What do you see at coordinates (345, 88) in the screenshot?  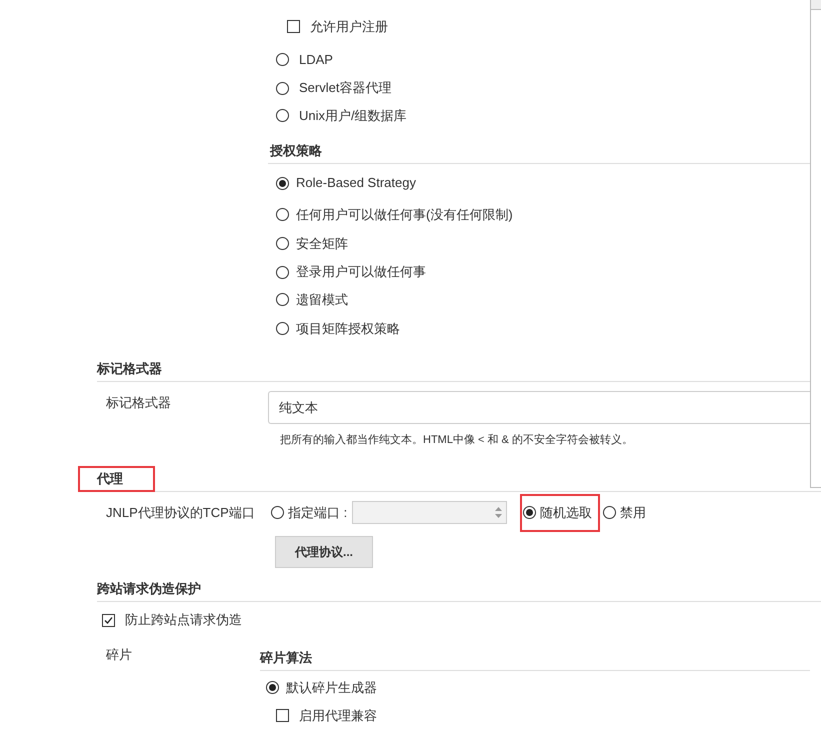 I see `option-label: Servlet容器代理` at bounding box center [345, 88].